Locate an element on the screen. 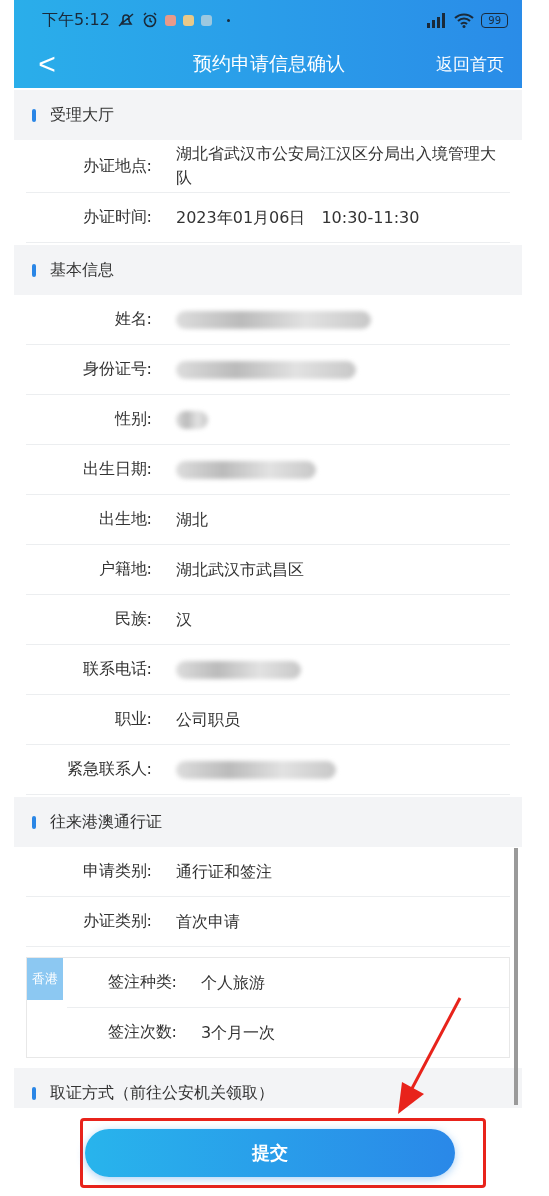 The height and width of the screenshot is (1196, 549). field-value: 汉 is located at coordinates (184, 619).